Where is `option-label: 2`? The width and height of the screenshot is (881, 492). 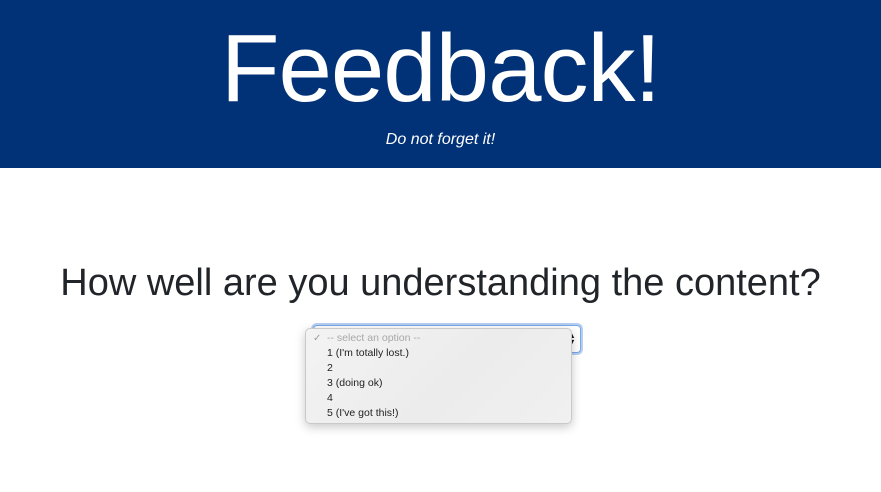 option-label: 2 is located at coordinates (330, 368).